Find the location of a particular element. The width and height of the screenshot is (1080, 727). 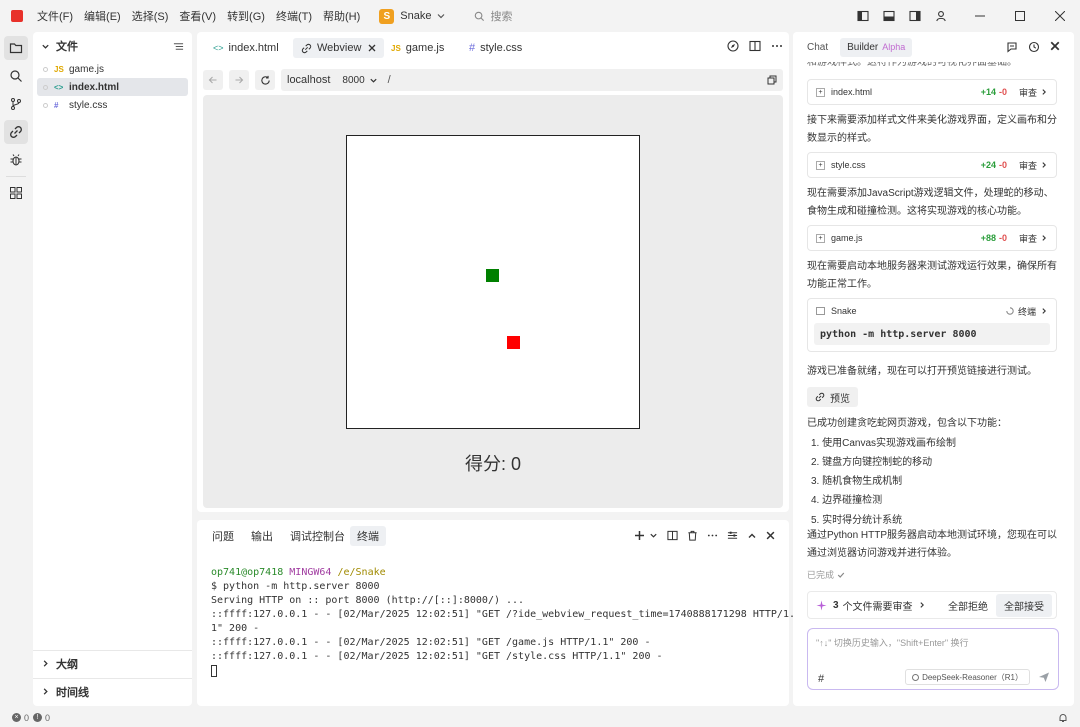

toggle-secondary-sidebar-button is located at coordinates (915, 16).